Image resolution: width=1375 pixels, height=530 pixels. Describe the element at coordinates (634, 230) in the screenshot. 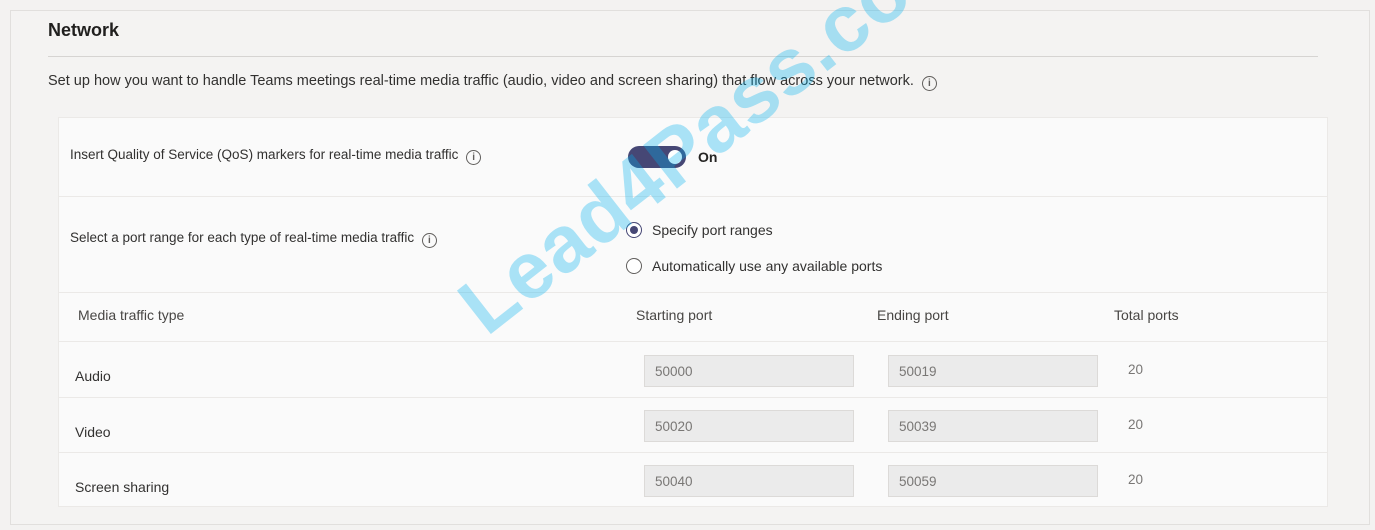

I see `radio-checked-icon` at that location.